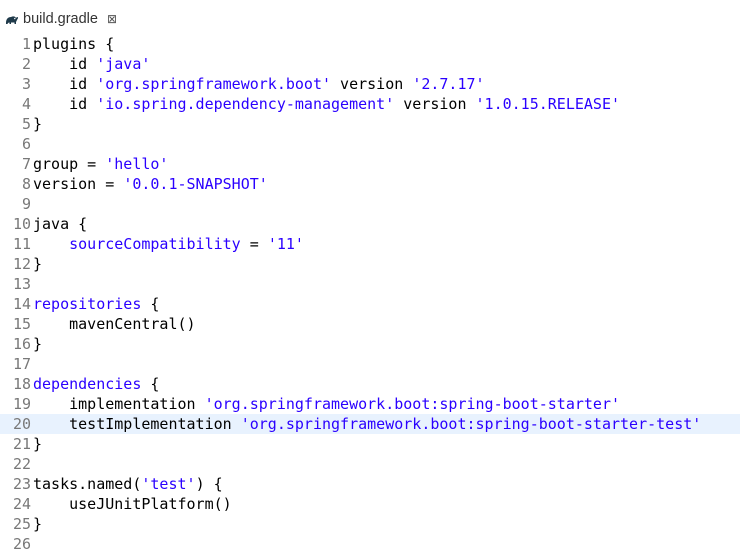 The image size is (740, 555). Describe the element at coordinates (370, 44) in the screenshot. I see `code-line: 1 plugins {` at that location.